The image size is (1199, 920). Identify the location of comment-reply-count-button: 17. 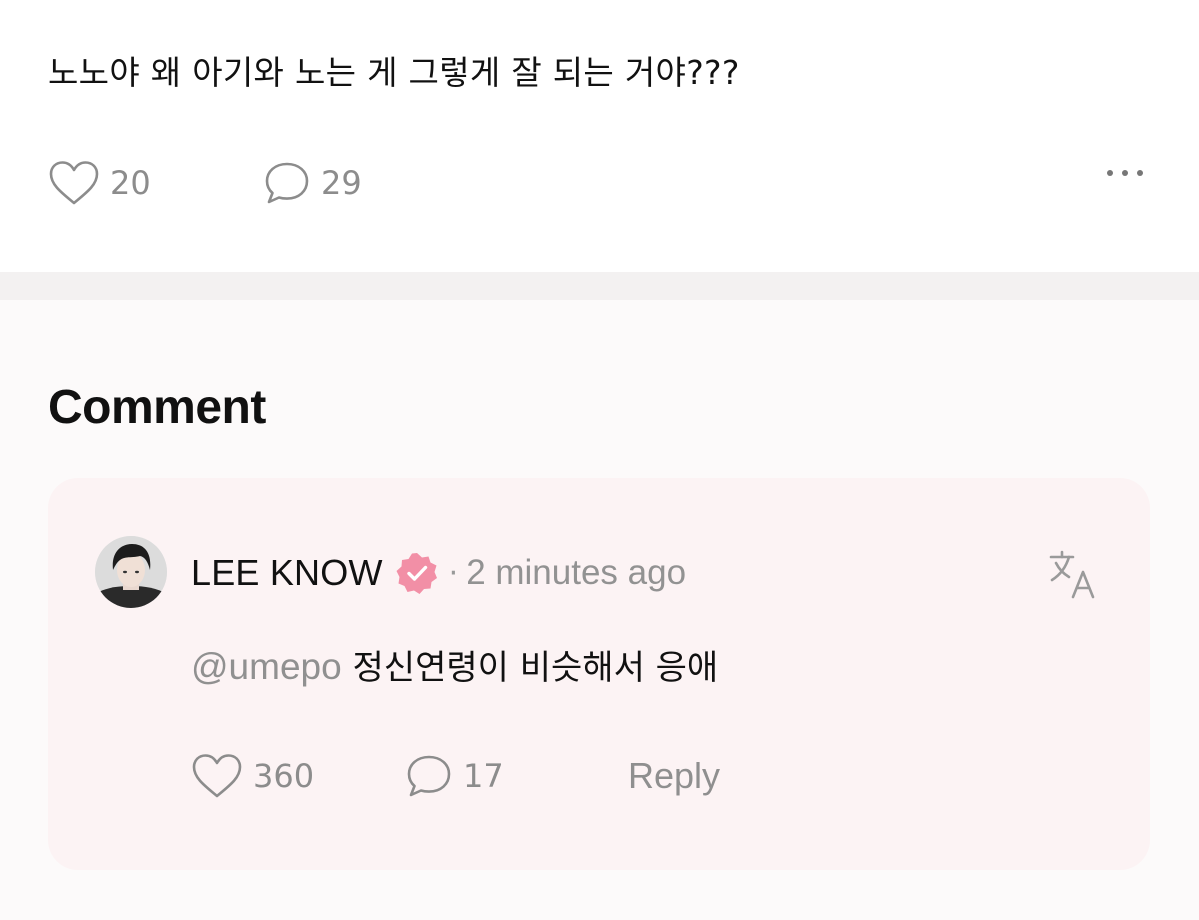
(516, 776).